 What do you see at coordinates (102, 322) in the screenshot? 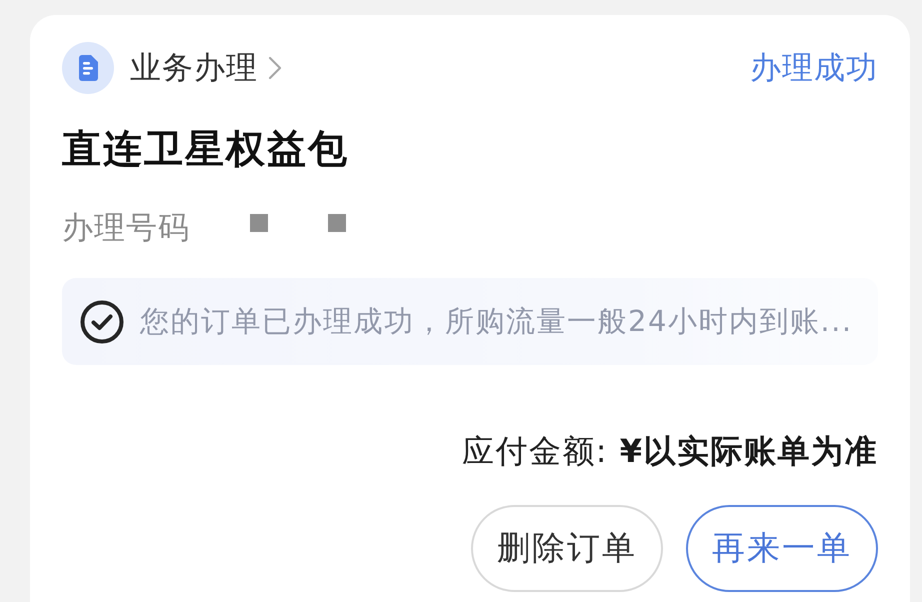
I see `check-circle-icon` at bounding box center [102, 322].